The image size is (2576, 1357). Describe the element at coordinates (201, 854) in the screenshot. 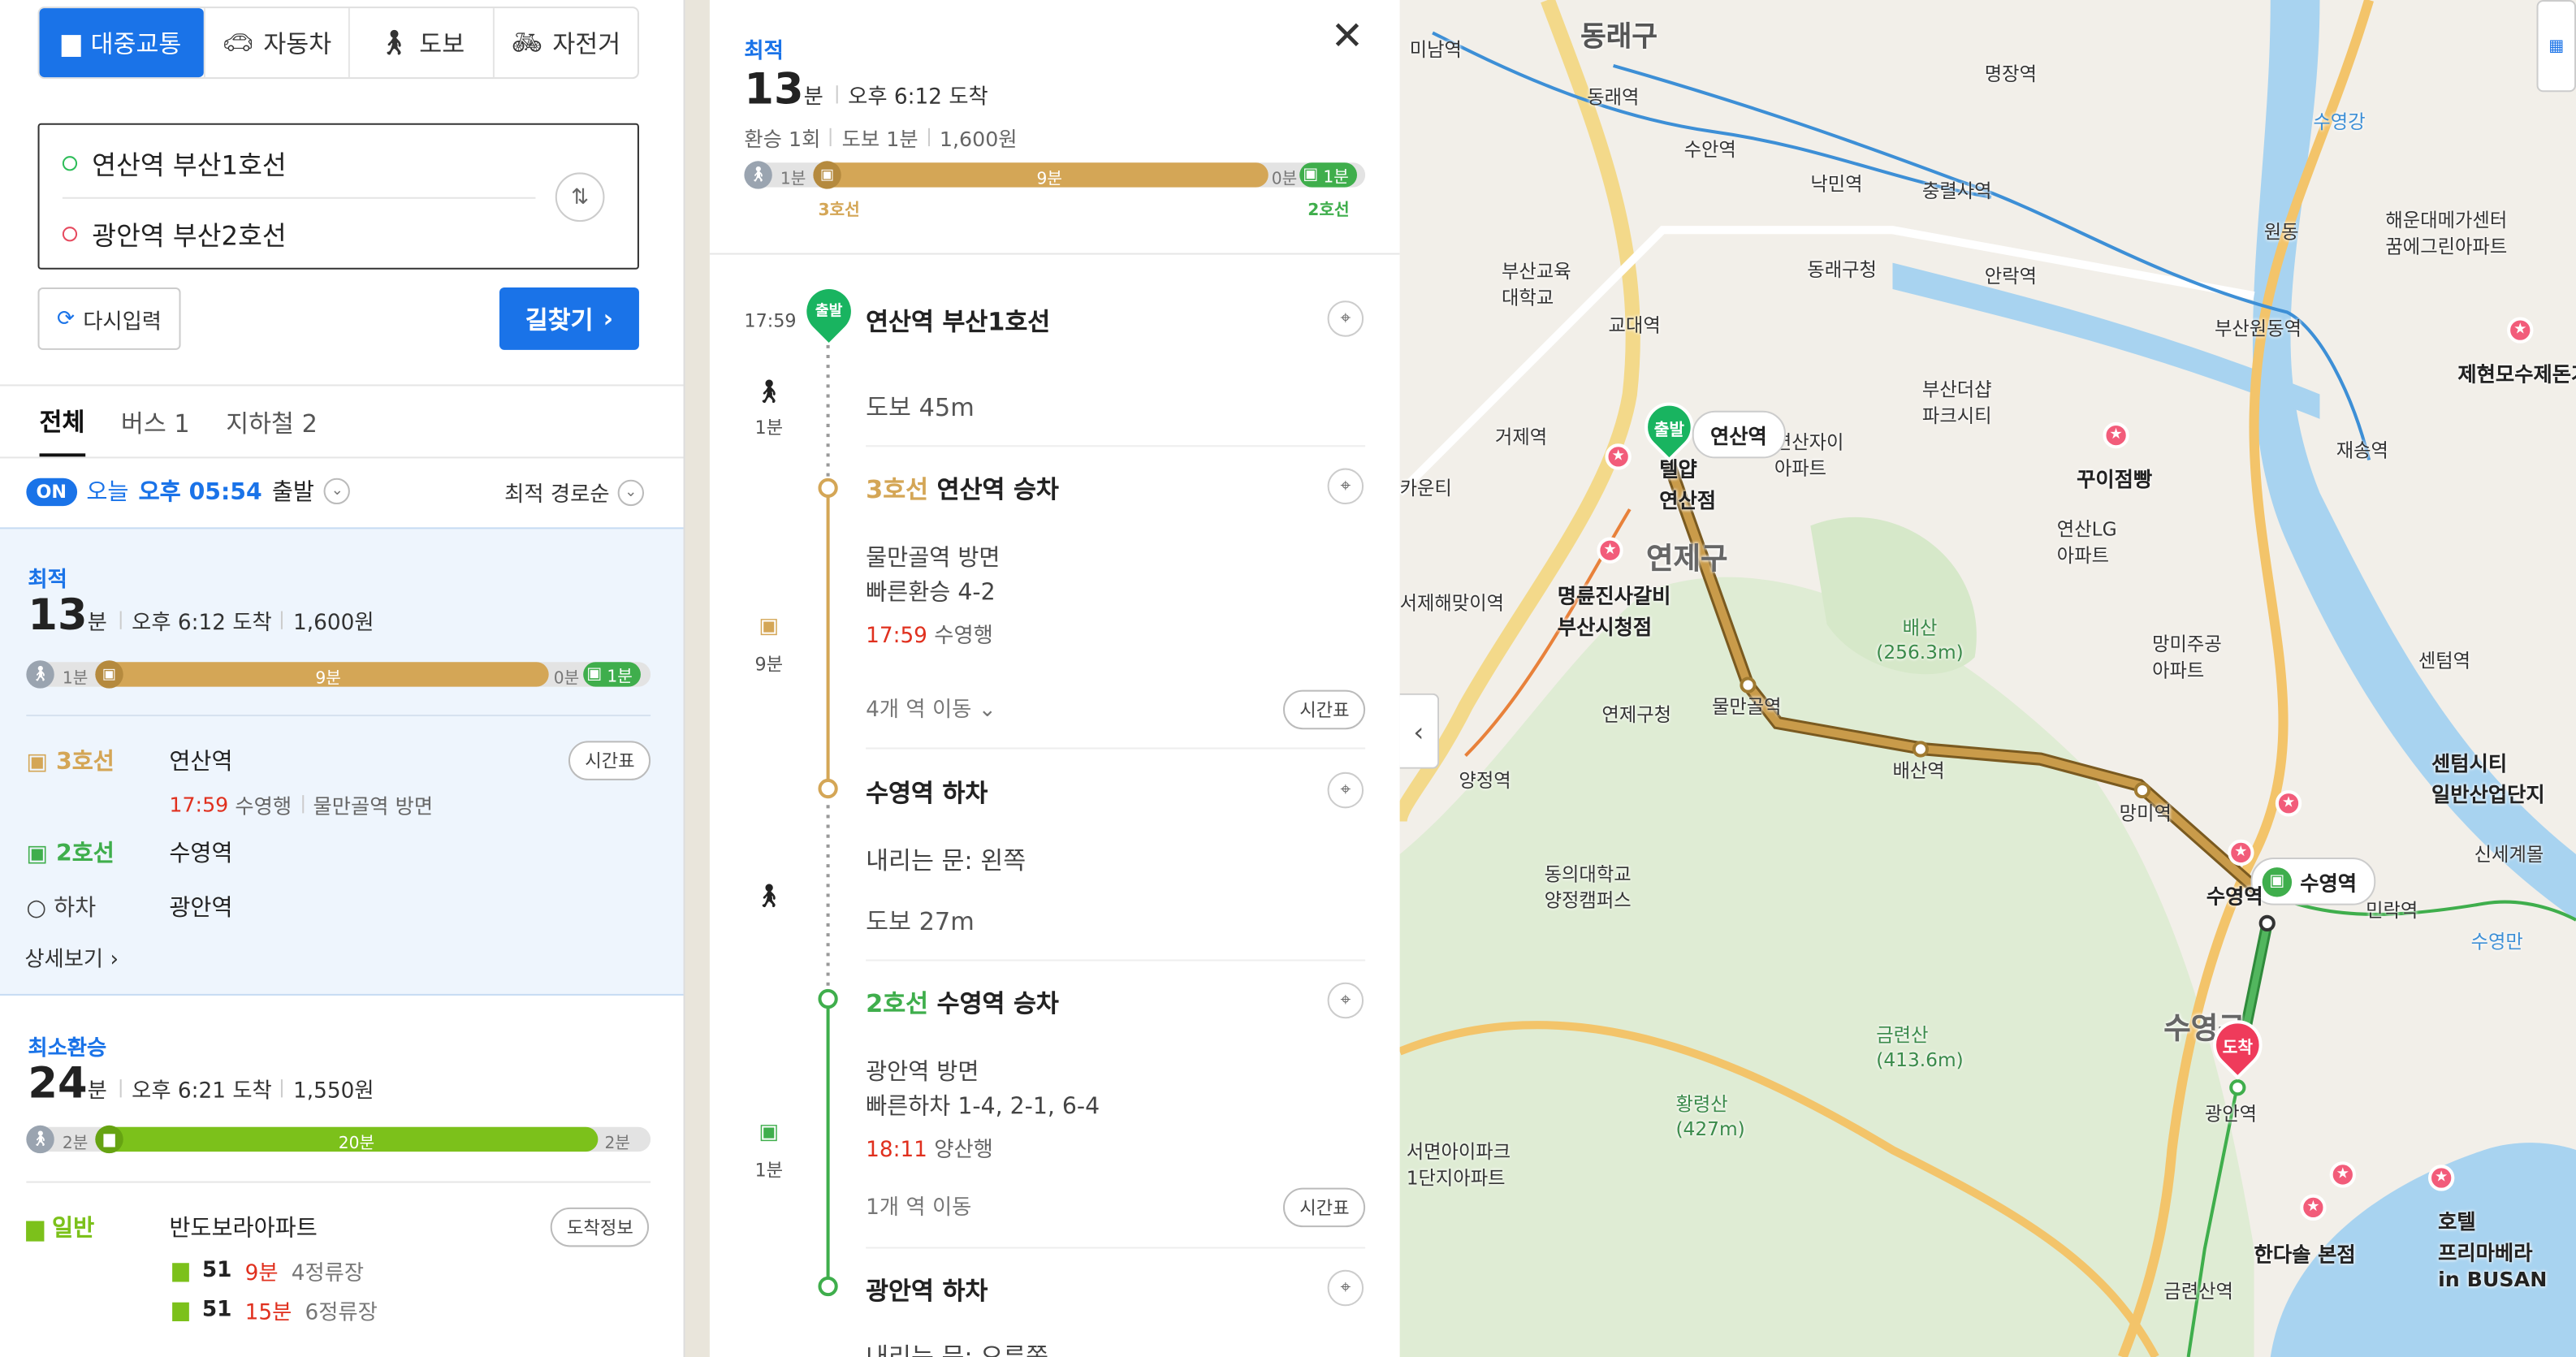

I see `leg-station-suyeong: 수영역` at that location.